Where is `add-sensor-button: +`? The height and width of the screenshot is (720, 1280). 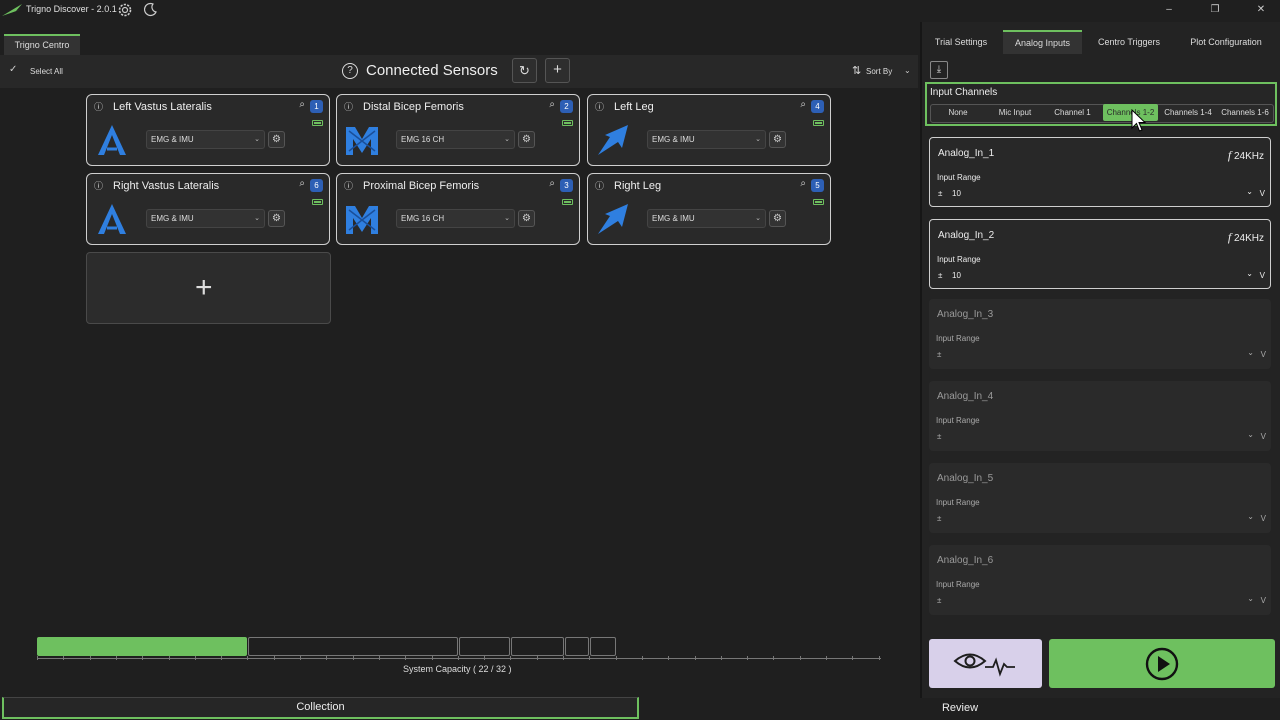 add-sensor-button: + is located at coordinates (557, 70).